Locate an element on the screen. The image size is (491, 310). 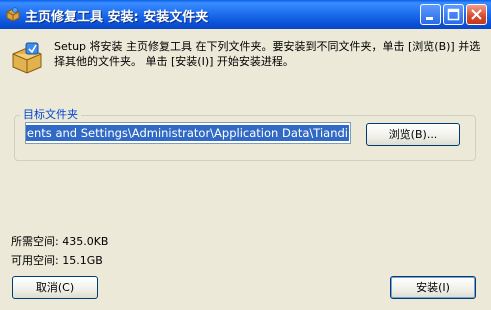
close-button is located at coordinates (476, 14).